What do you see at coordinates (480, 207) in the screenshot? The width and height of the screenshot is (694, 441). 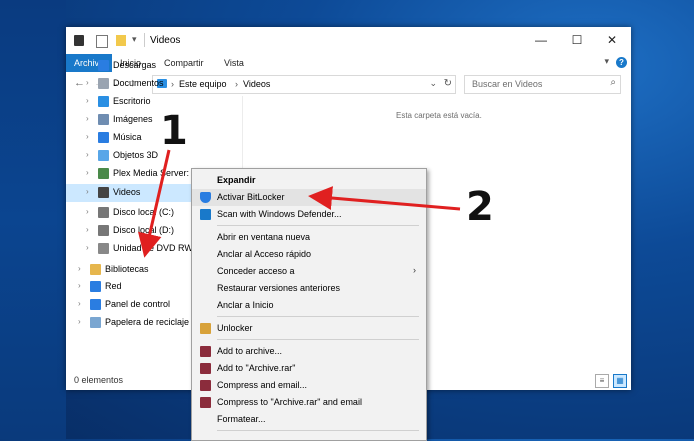 I see `annotation-number-2: 2` at bounding box center [480, 207].